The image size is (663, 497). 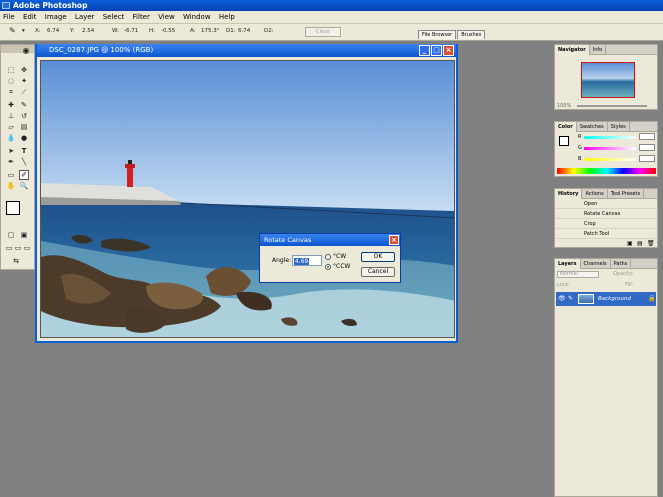 I want to click on menu-view: View, so click(x=166, y=17).